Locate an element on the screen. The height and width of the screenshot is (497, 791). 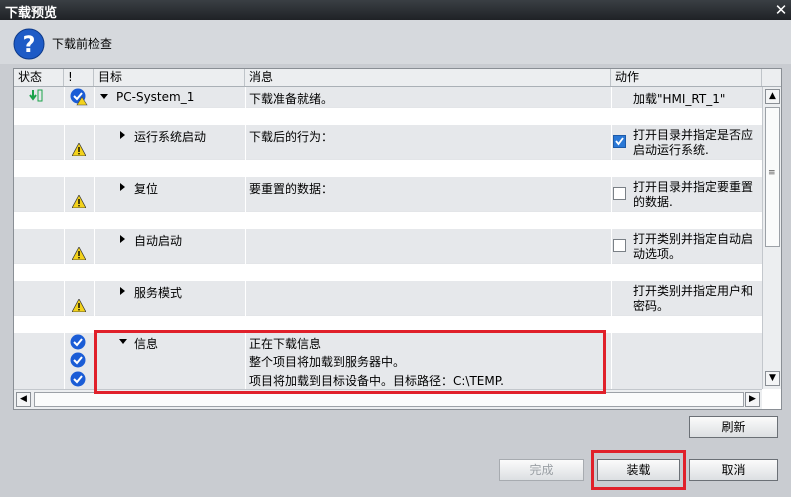
message-text: 下载后的行为： is located at coordinates (291, 137).